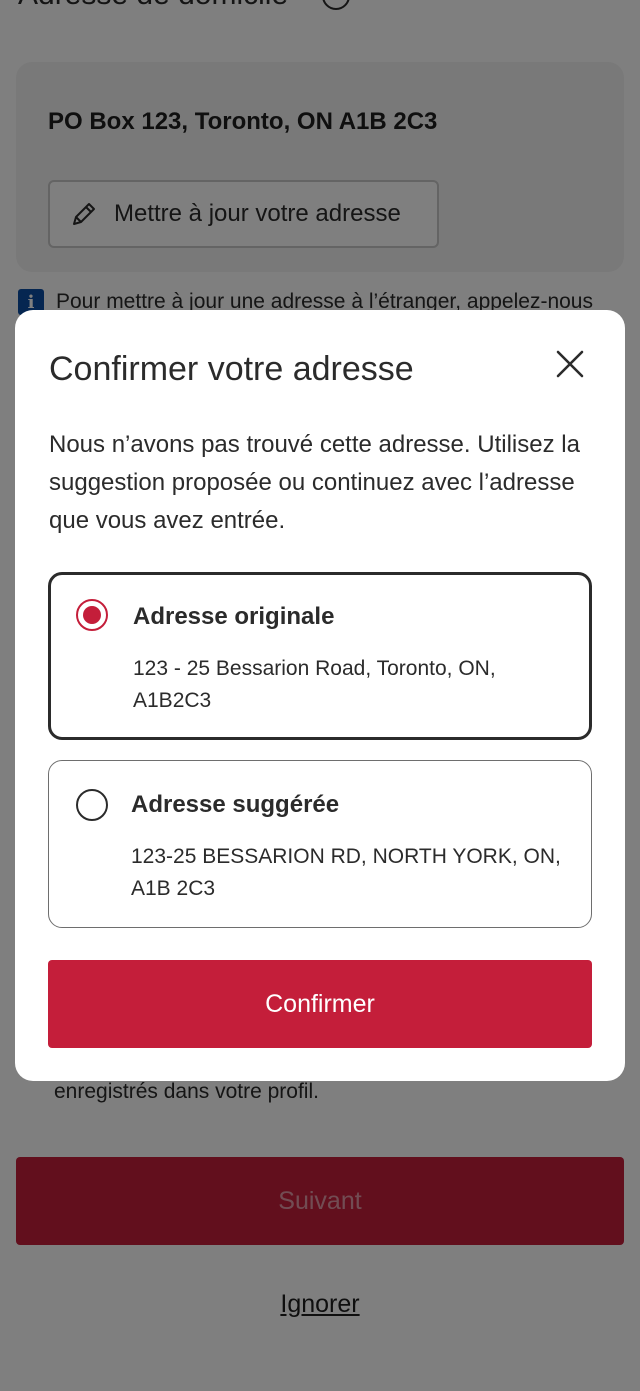 This screenshot has height=1391, width=640. I want to click on option-title: Adresse suggérée, so click(235, 804).